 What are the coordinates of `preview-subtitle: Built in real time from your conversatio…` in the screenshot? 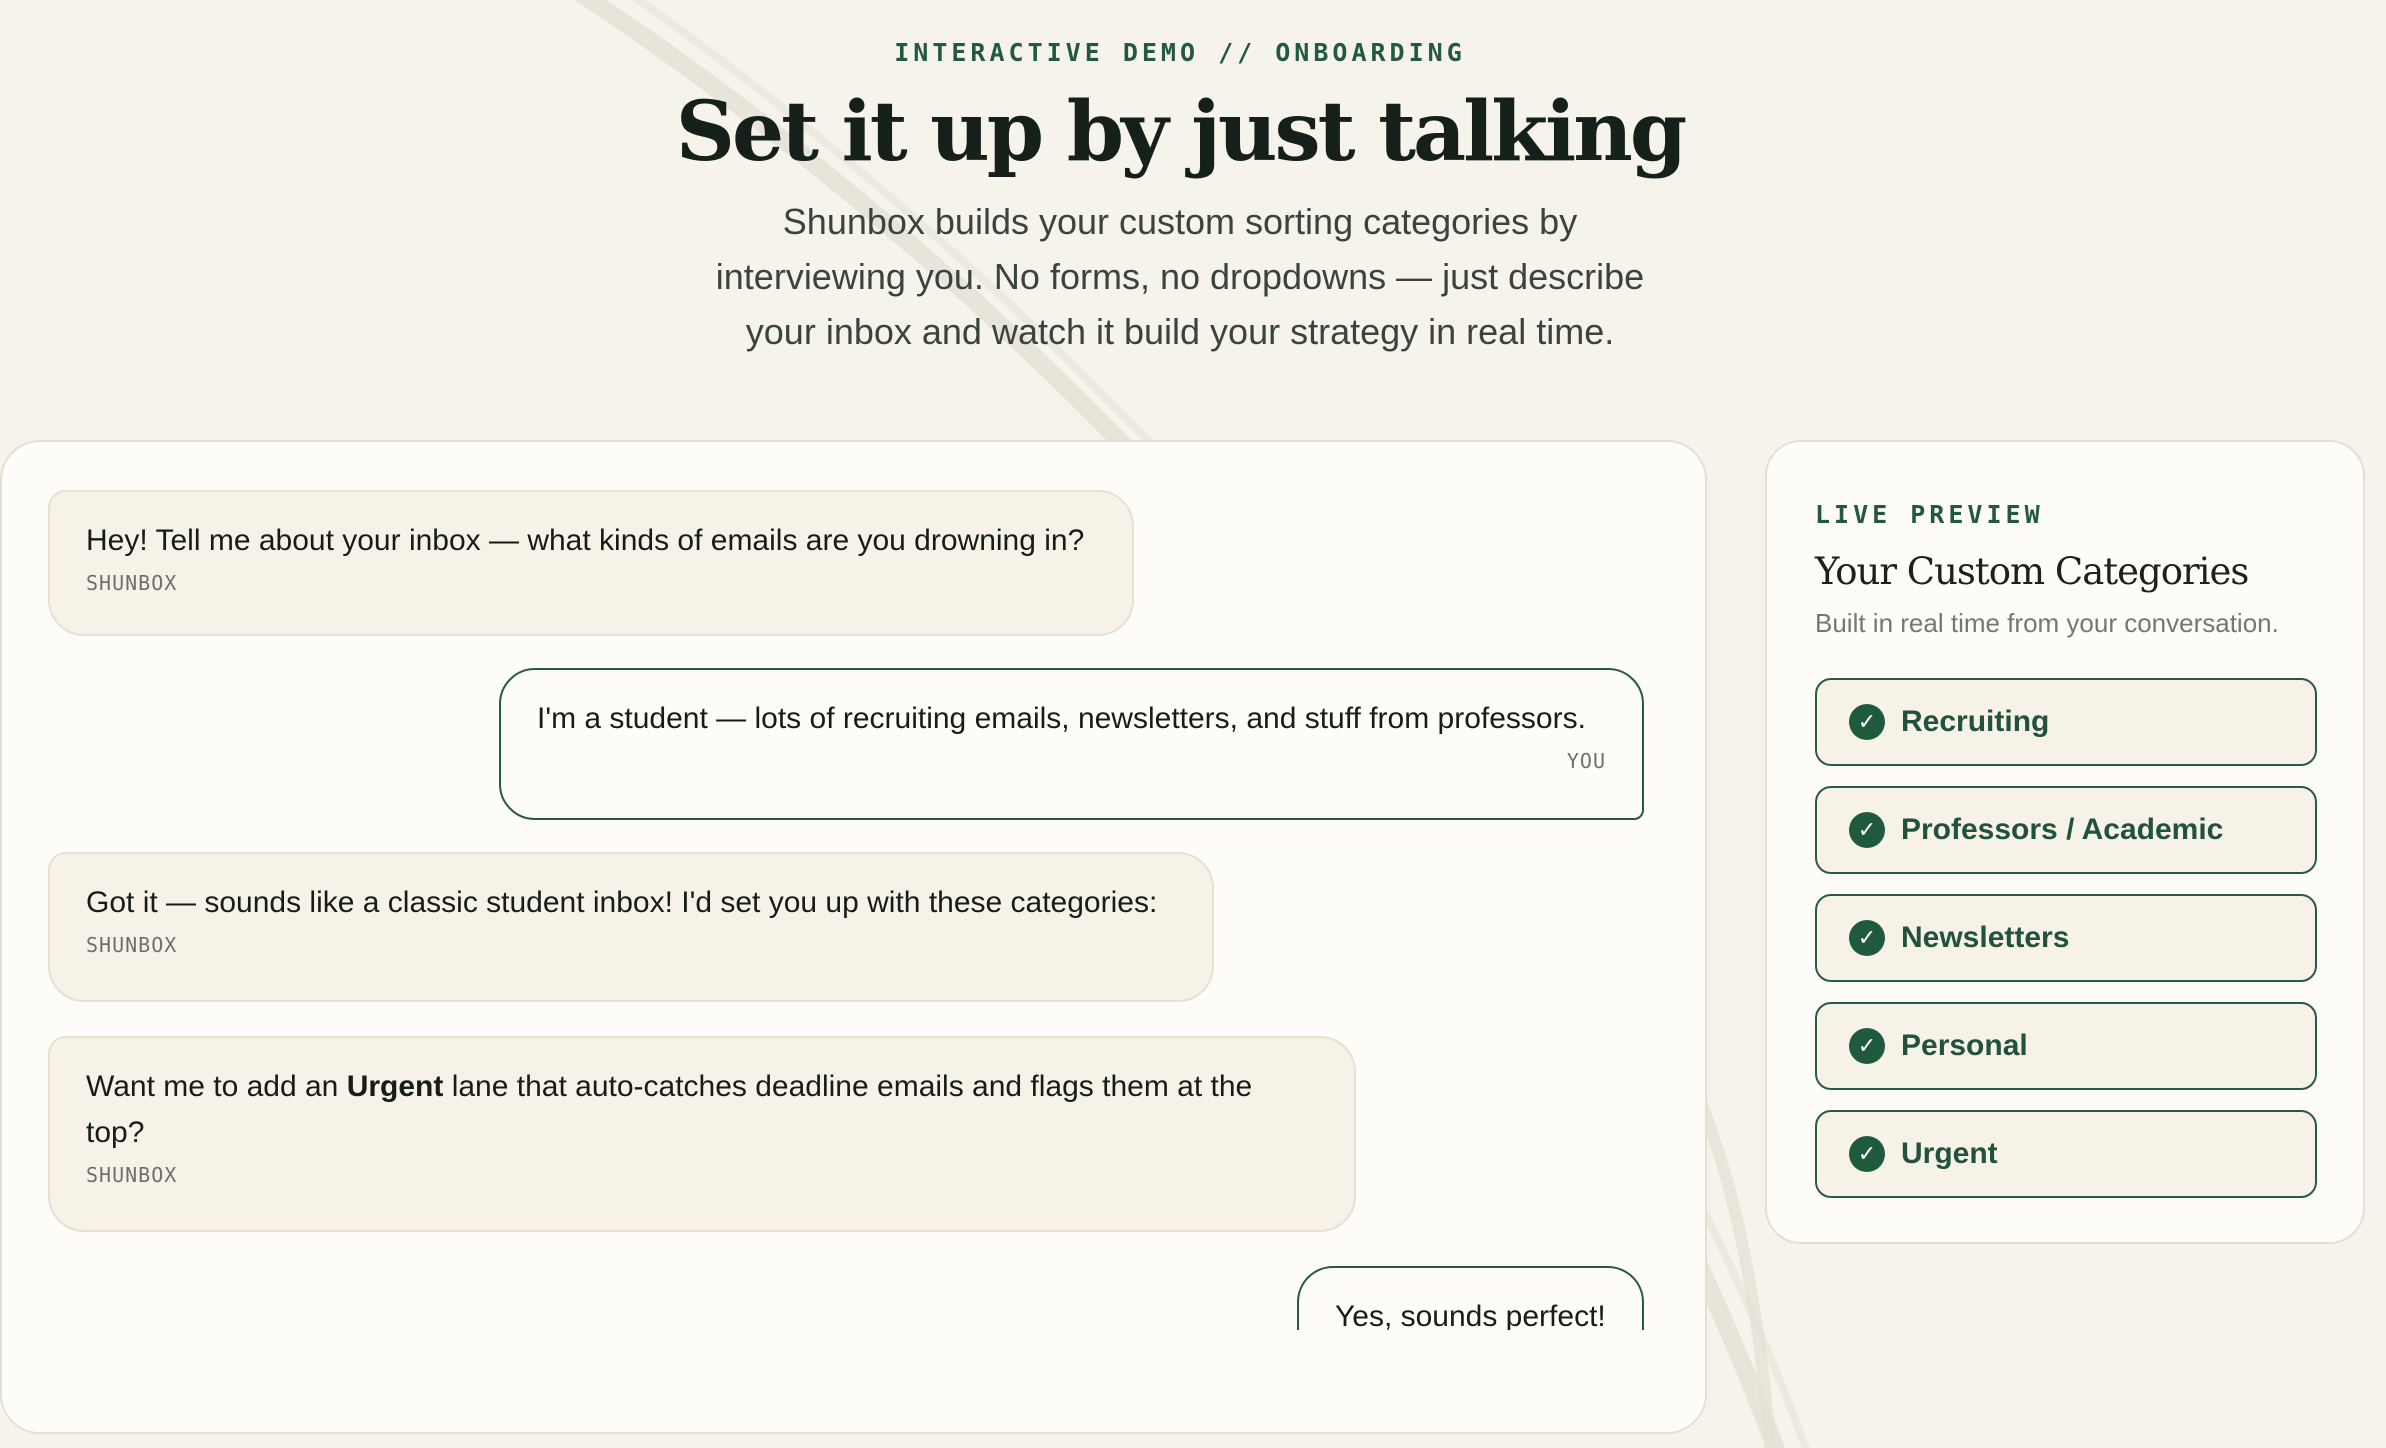 It's located at (2047, 623).